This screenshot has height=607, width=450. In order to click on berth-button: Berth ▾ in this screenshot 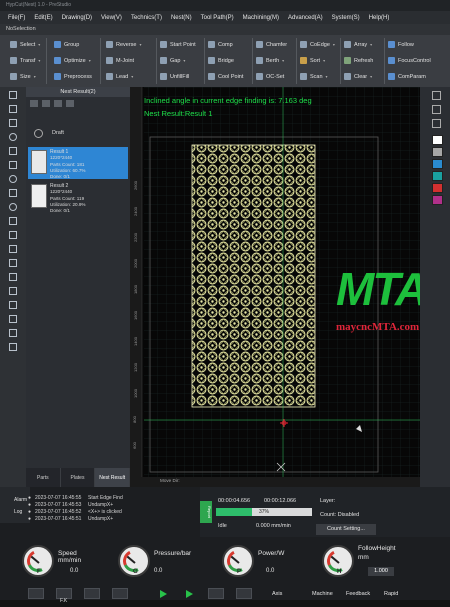, I will do `click(270, 60)`.